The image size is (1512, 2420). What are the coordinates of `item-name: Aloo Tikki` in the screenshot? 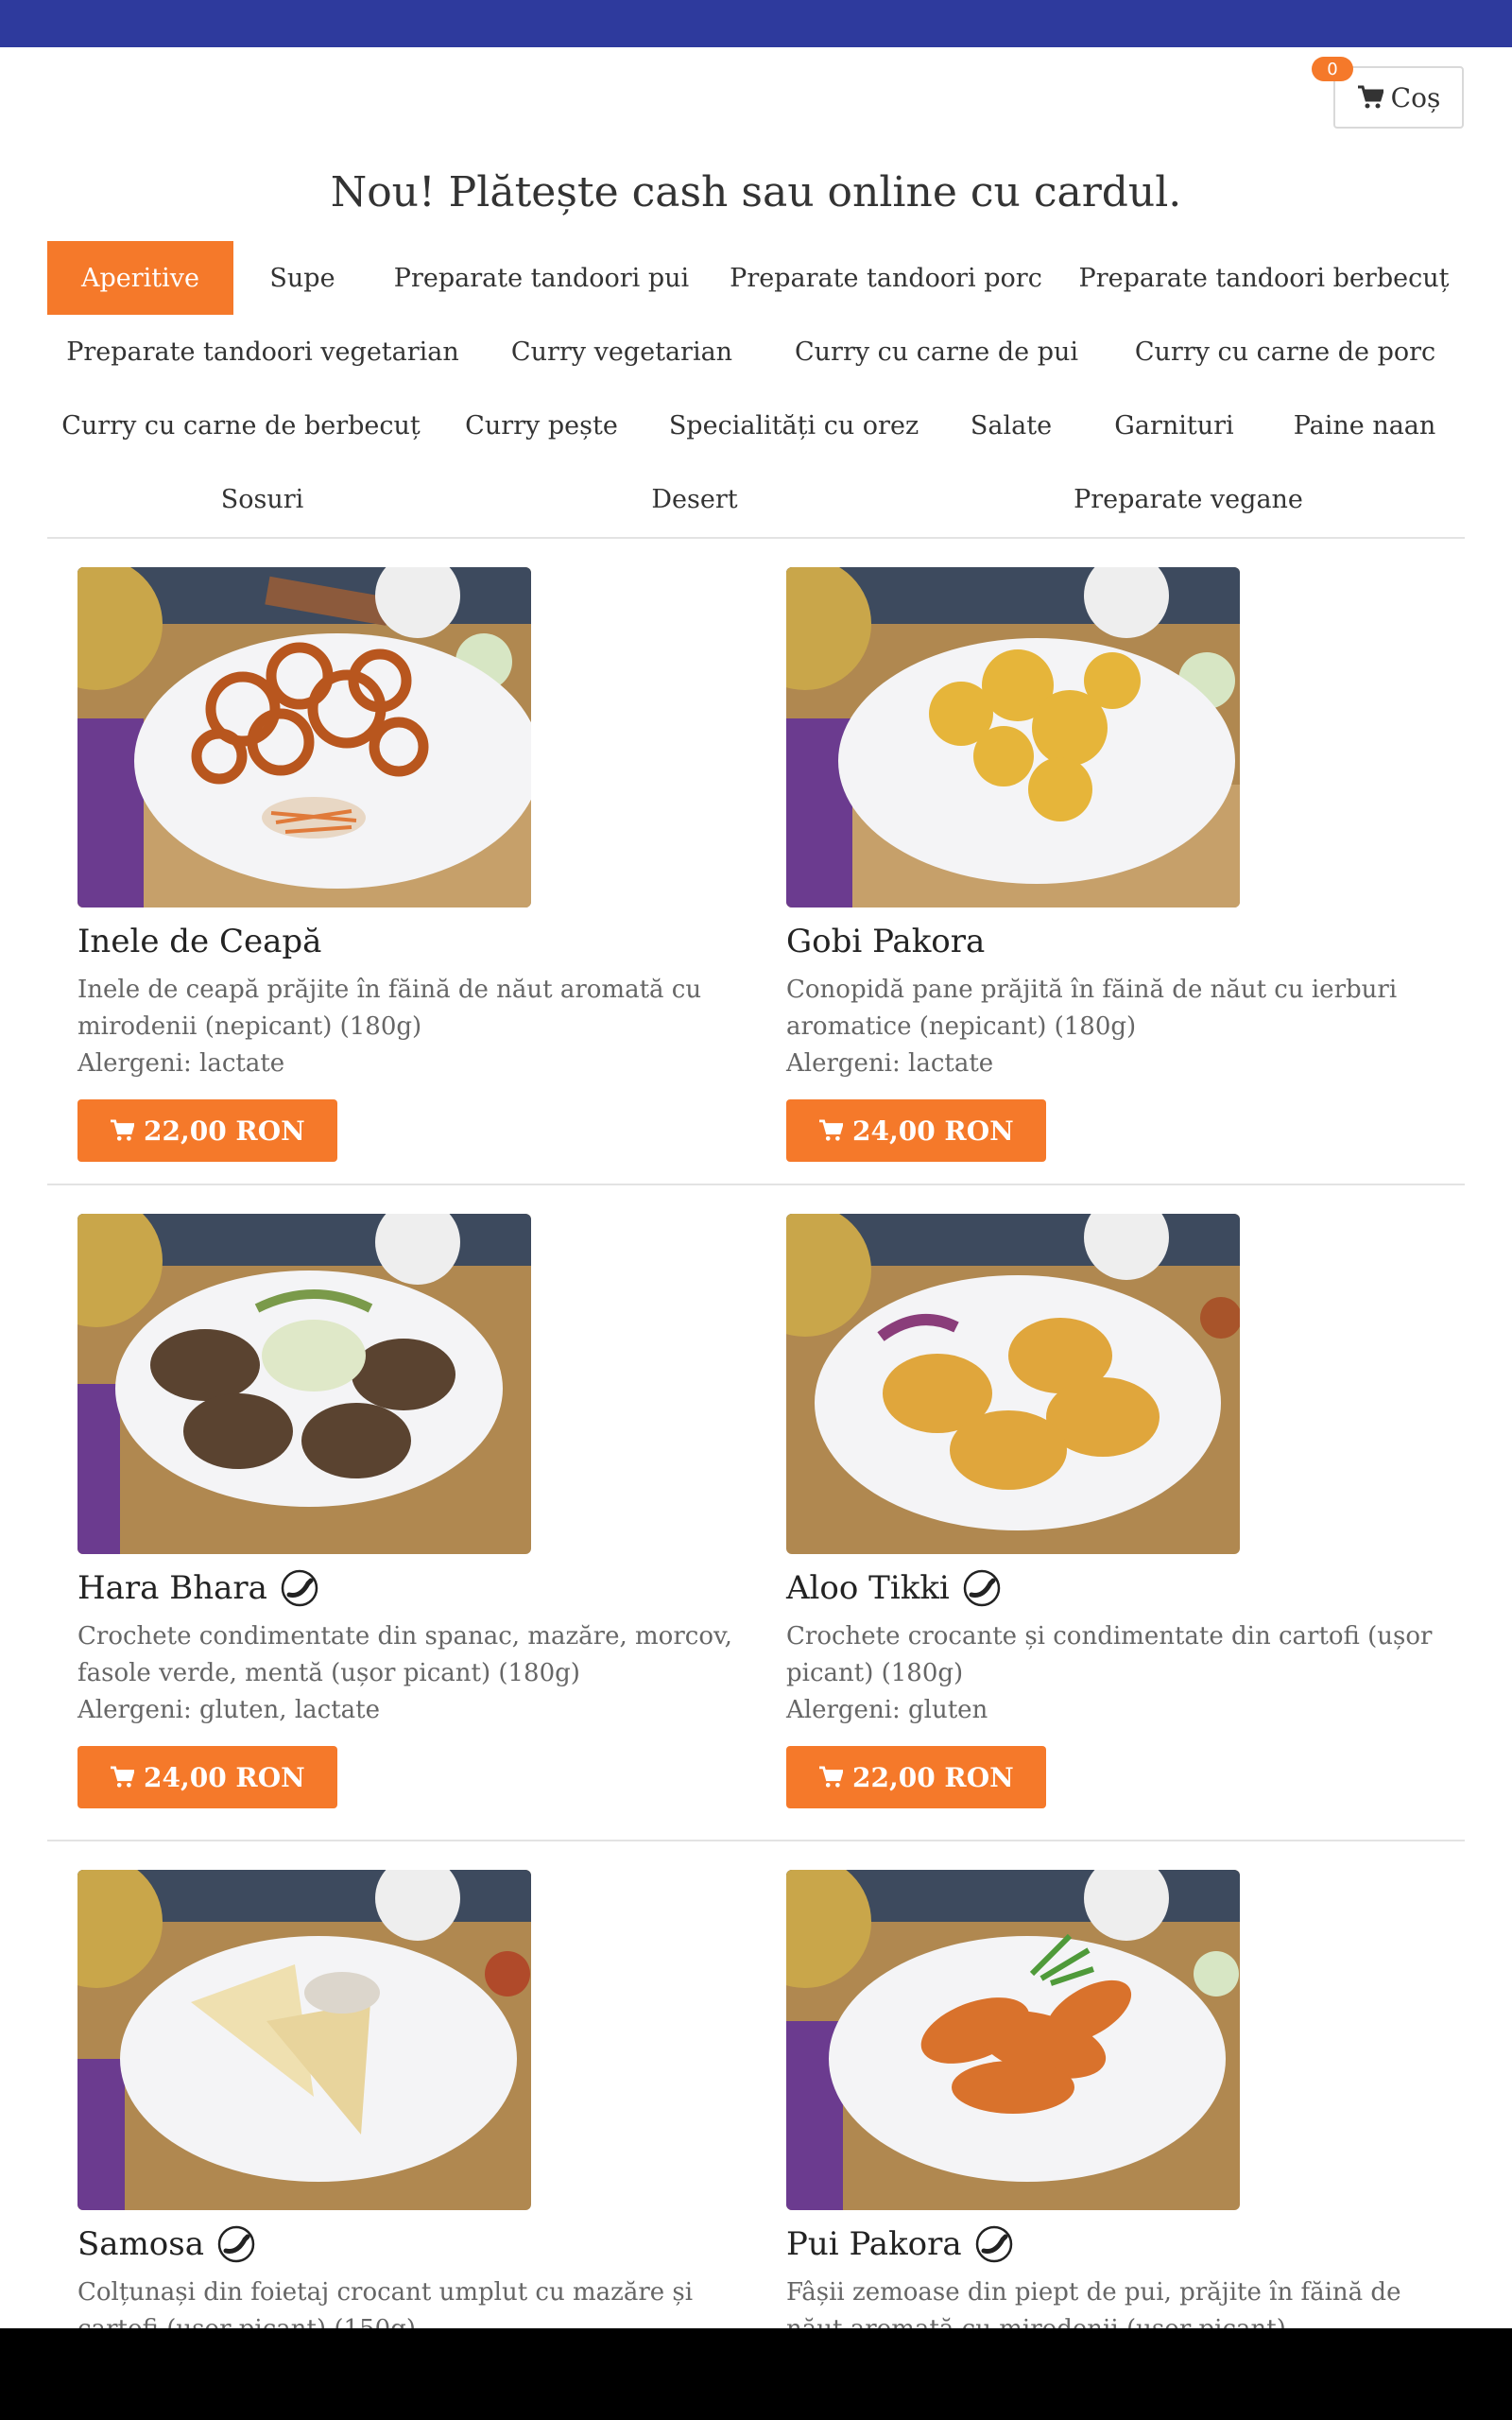 It's located at (868, 1588).